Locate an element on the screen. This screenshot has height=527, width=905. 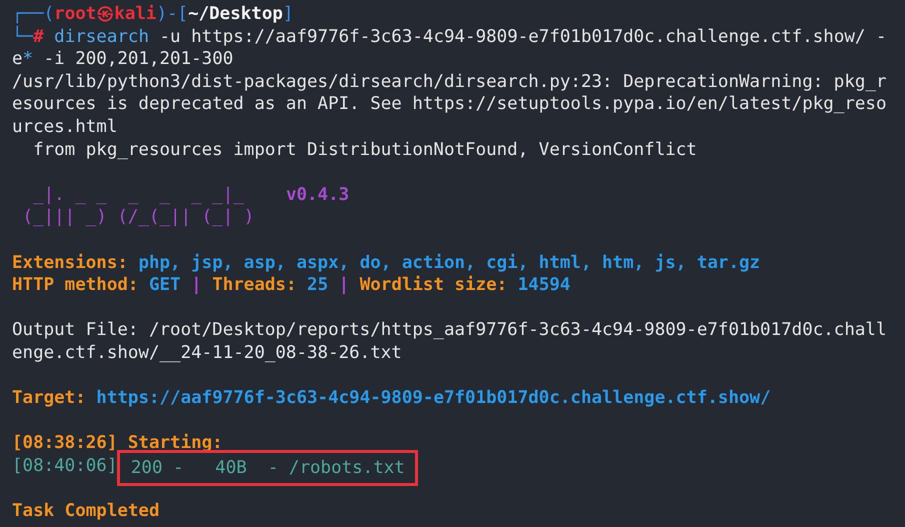
prompt-user: root㉿kali is located at coordinates (105, 14).